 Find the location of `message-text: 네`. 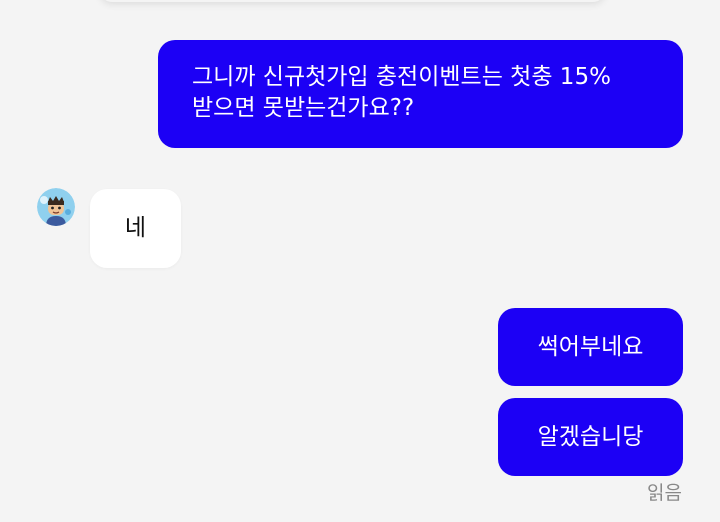

message-text: 네 is located at coordinates (135, 228).